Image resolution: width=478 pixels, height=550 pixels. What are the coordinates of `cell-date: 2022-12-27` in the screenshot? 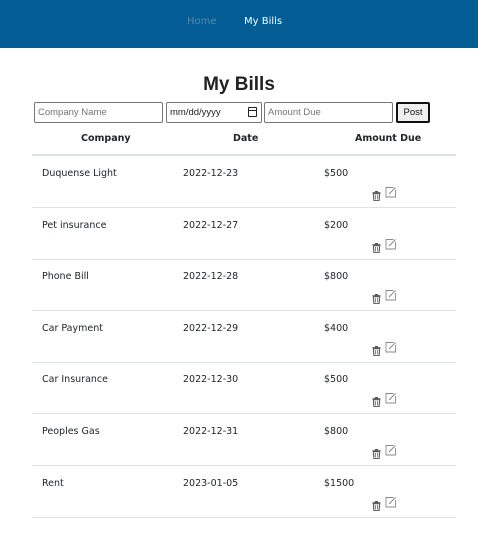 It's located at (211, 225).